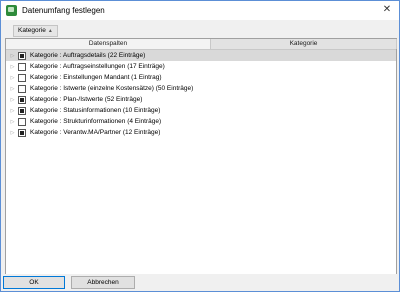 This screenshot has width=400, height=292. I want to click on group-chip-kategorie: Kategorie ▲, so click(35, 31).